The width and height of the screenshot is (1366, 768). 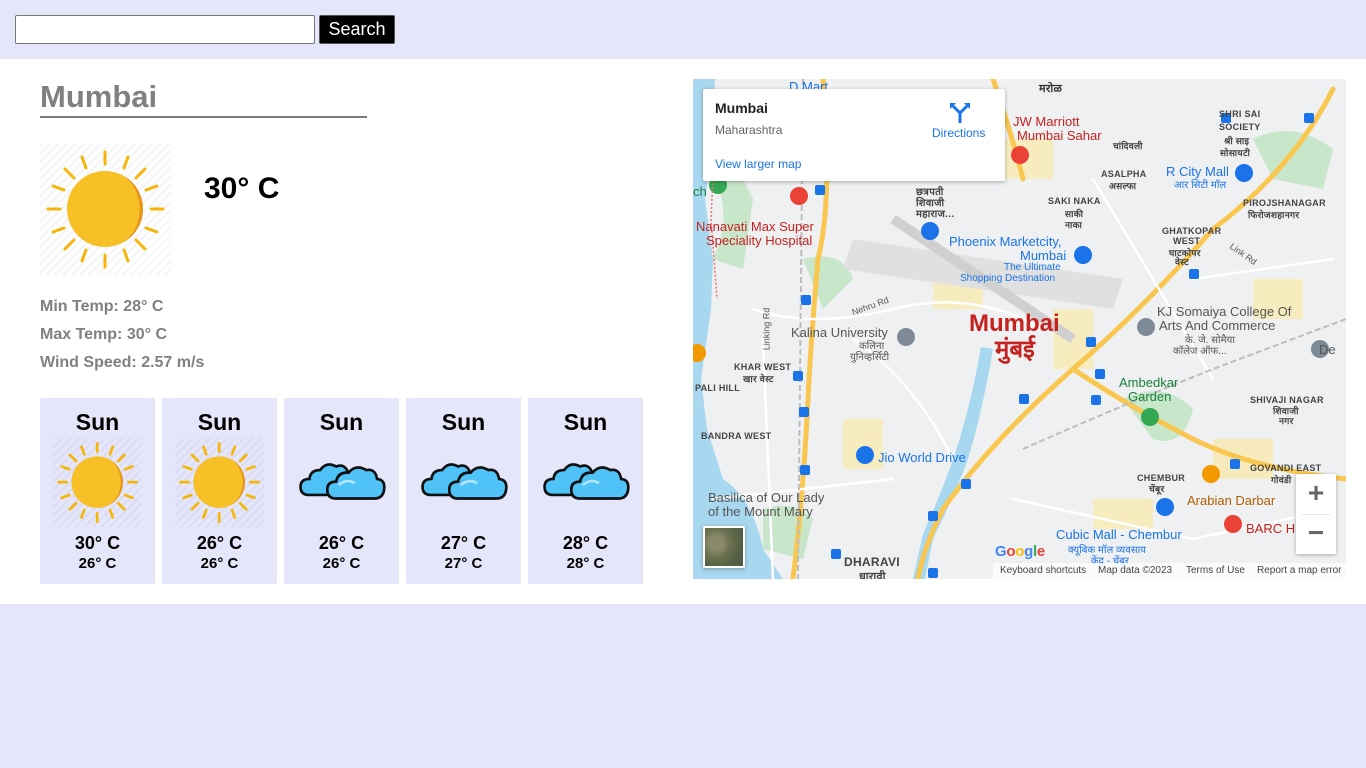 I want to click on map-label-jio: Jio World Drive, so click(x=922, y=457).